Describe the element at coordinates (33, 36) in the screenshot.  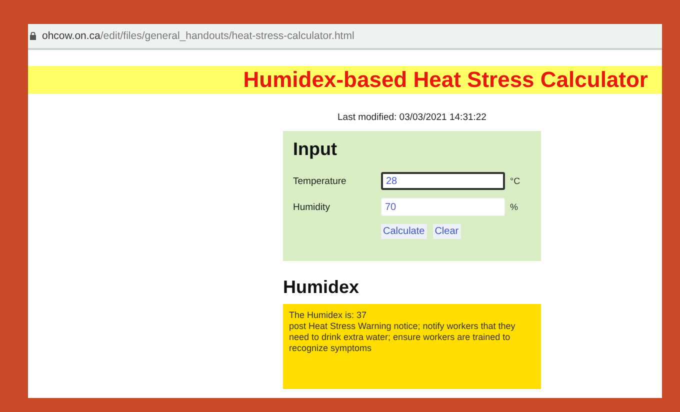
I see `lock-icon` at that location.